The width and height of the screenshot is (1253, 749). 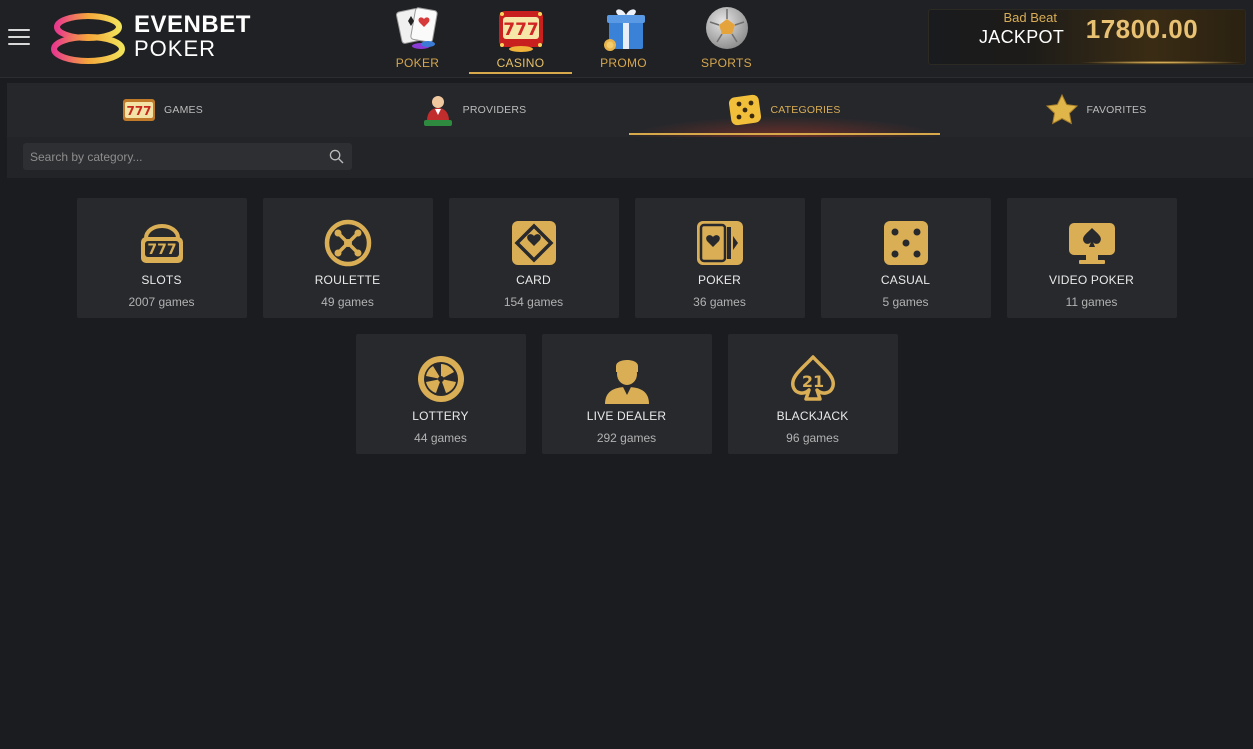 I want to click on category-name: BLACKJACK, so click(x=812, y=416).